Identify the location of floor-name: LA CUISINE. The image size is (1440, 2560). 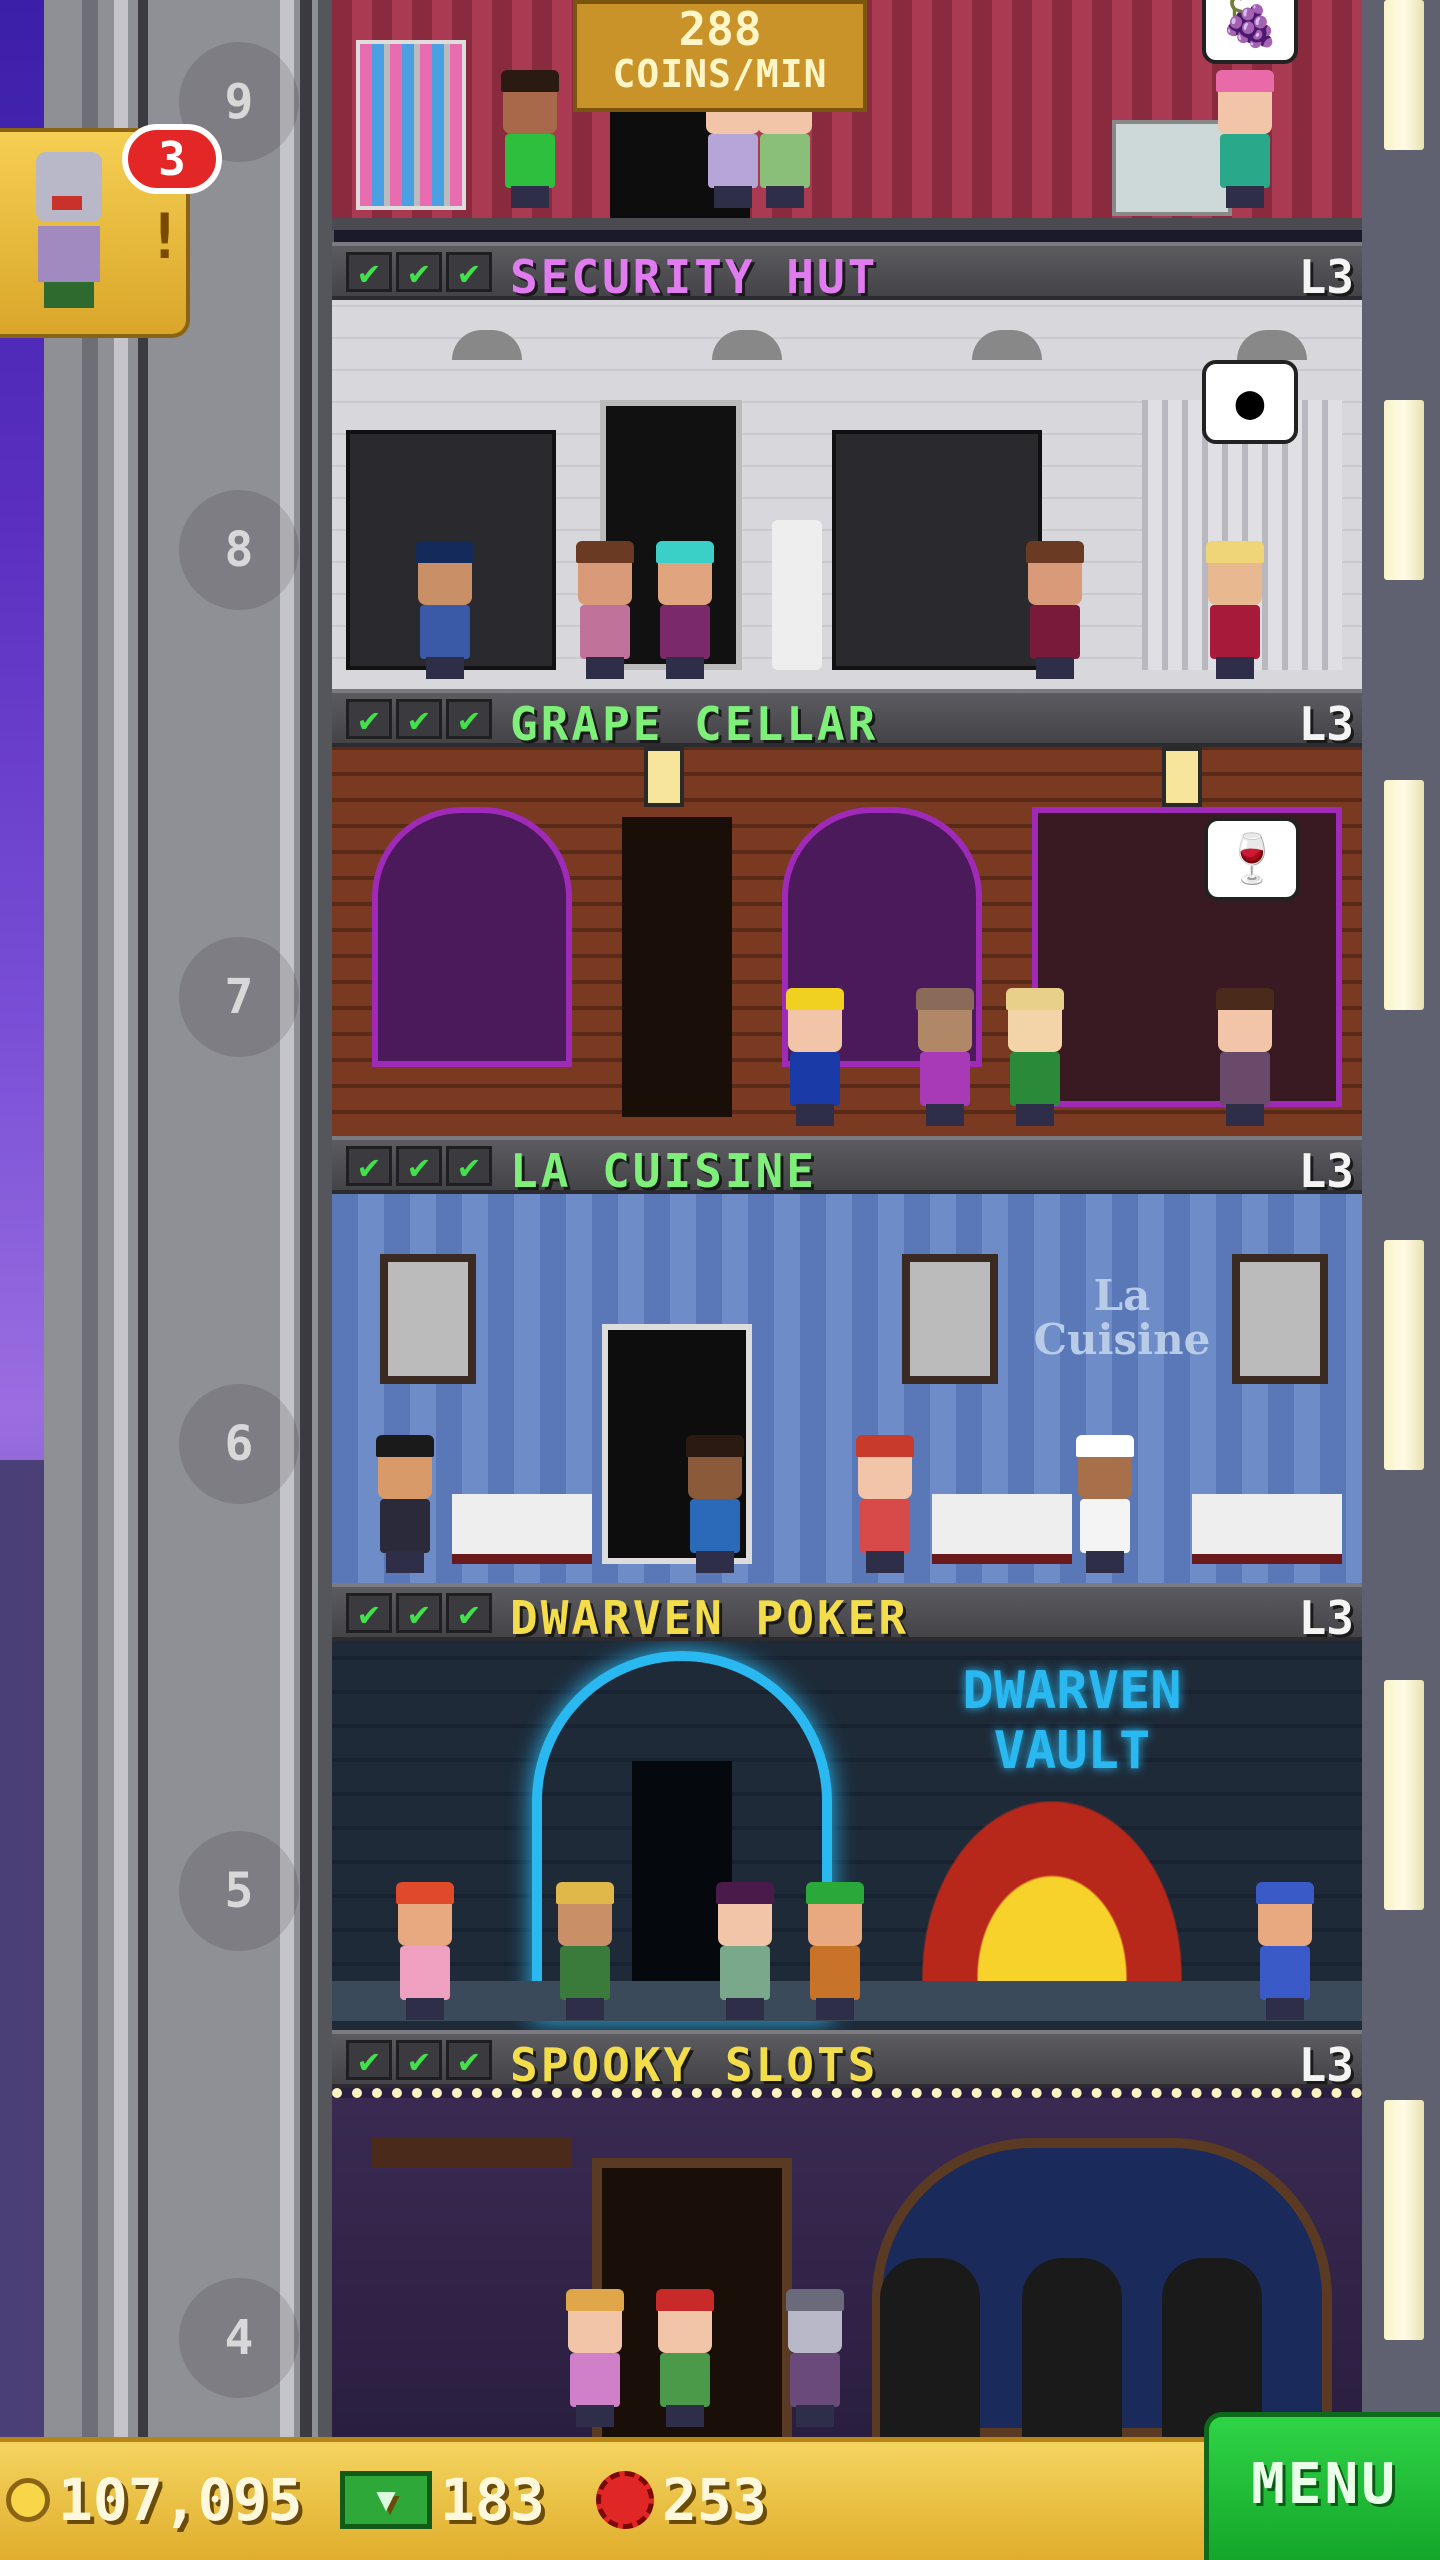
(663, 1171).